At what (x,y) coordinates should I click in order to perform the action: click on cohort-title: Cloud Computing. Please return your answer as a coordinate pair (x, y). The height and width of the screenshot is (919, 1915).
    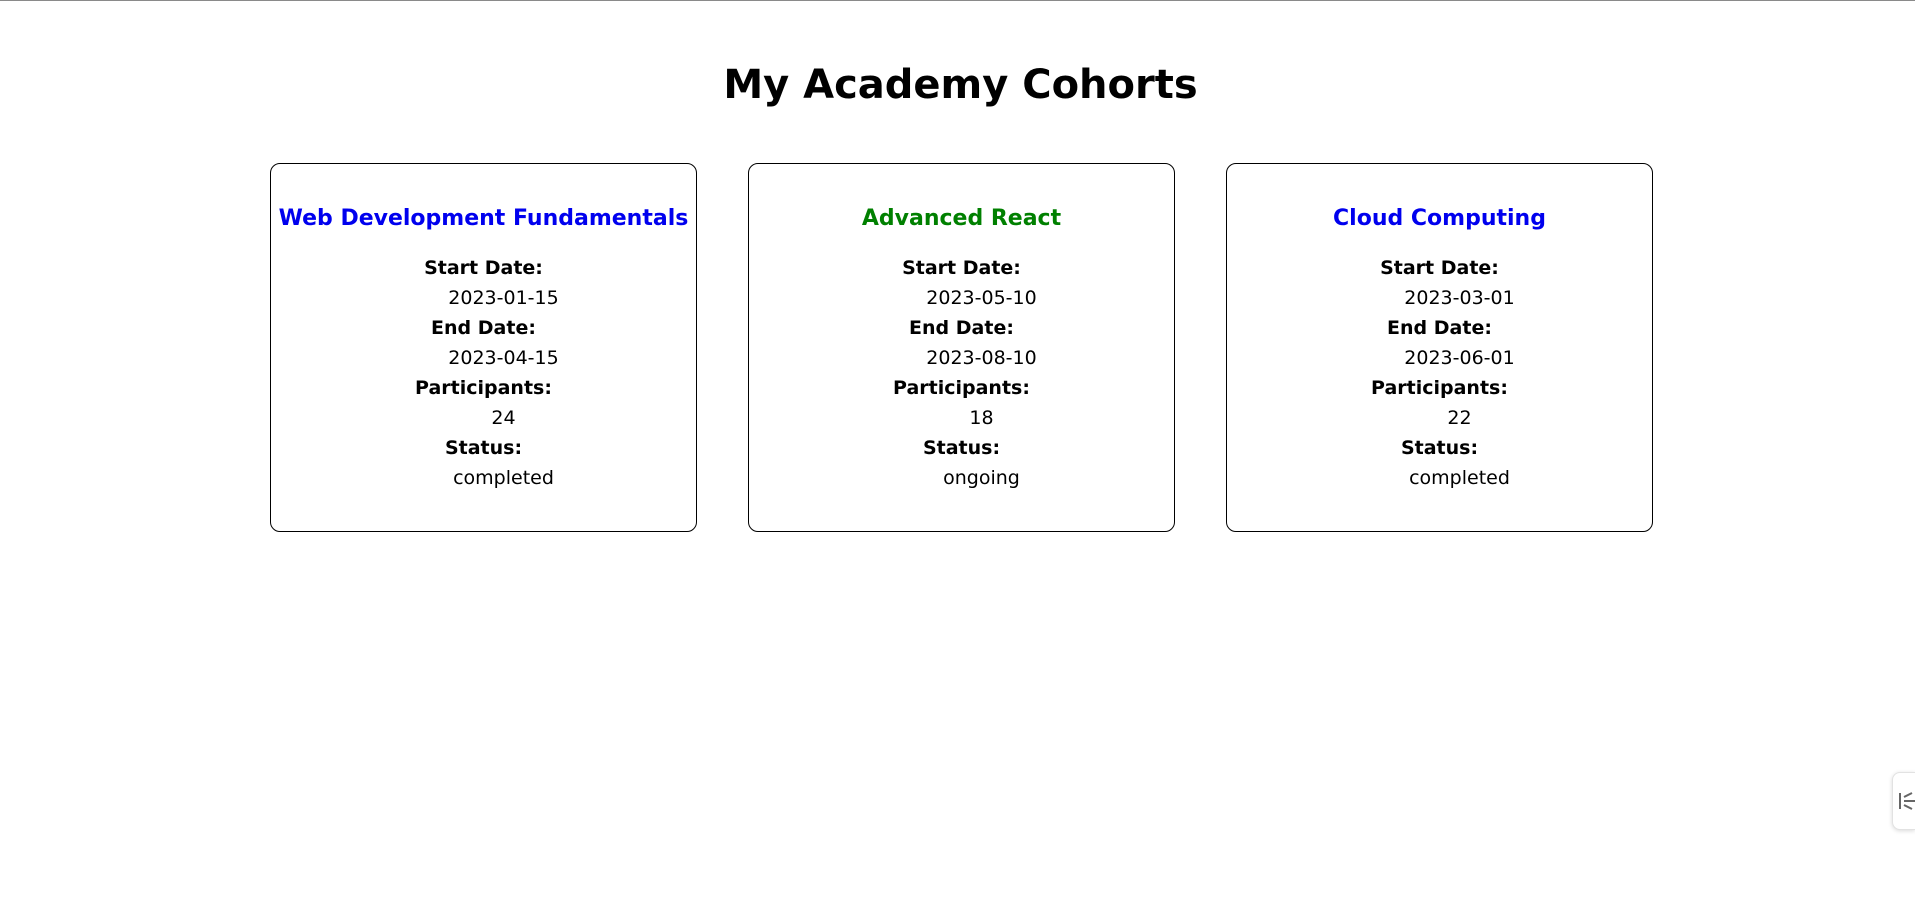
    Looking at the image, I should click on (1439, 218).